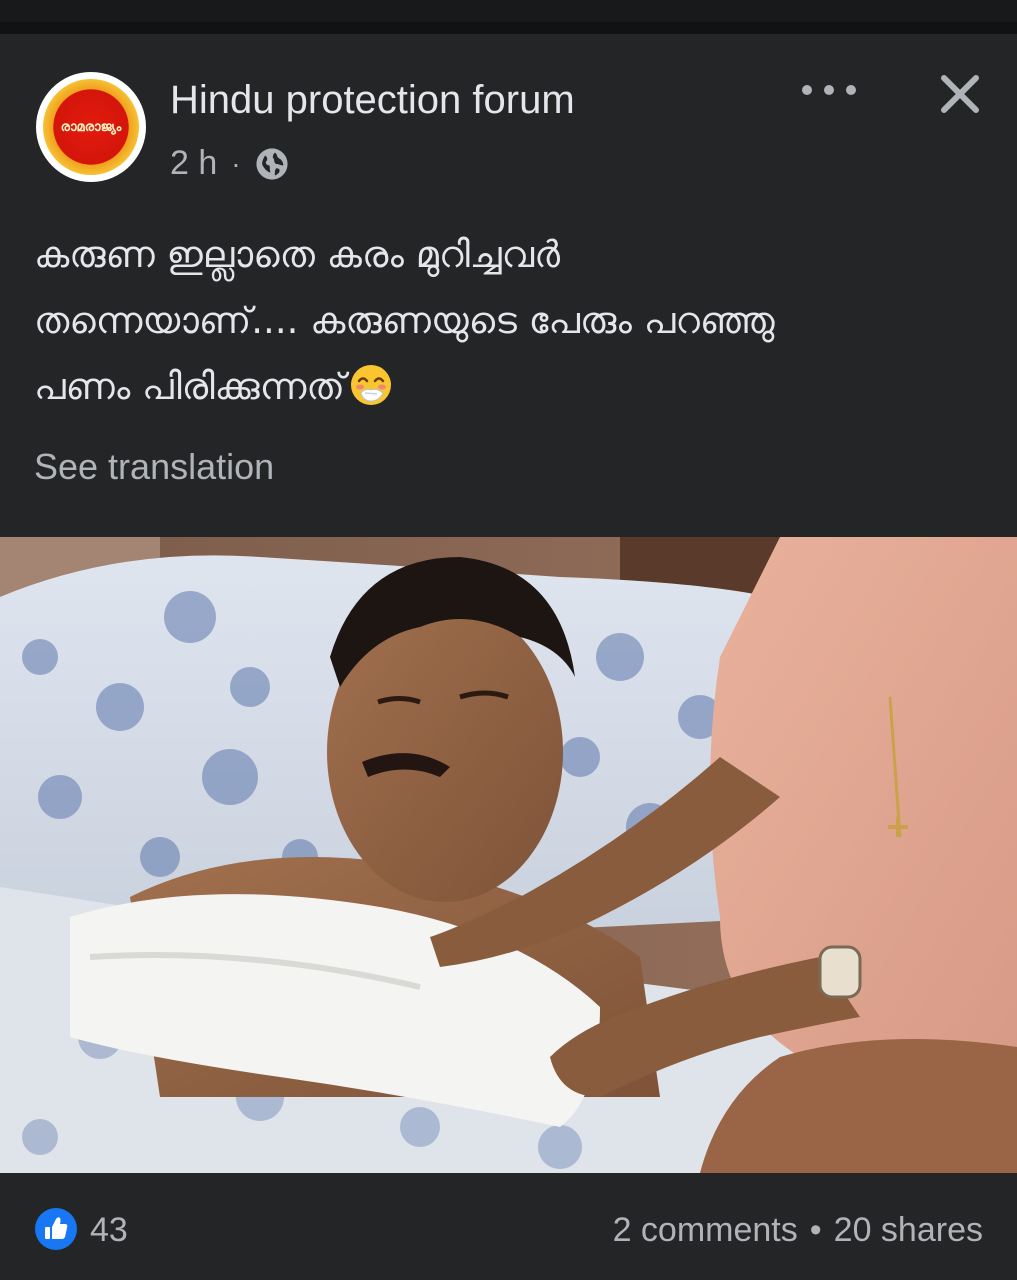  I want to click on page-avatar: രാമരാജ്യം, so click(91, 127).